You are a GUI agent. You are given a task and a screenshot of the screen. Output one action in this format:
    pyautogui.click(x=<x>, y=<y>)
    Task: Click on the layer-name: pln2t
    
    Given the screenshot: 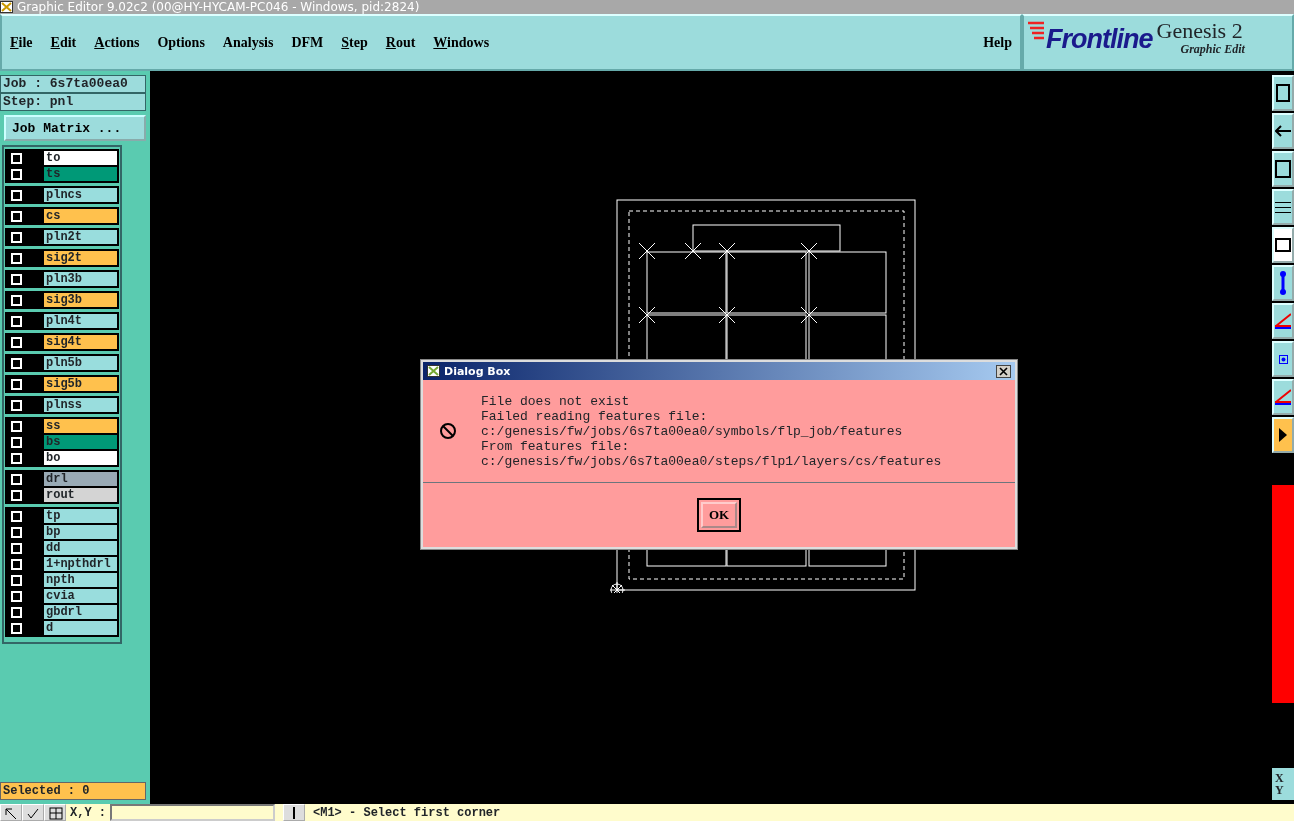 What is the action you would take?
    pyautogui.click(x=80, y=237)
    